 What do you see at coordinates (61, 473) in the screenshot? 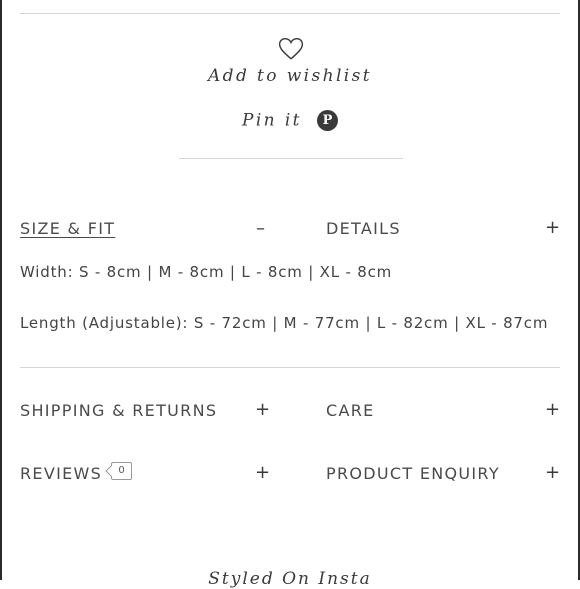
I see `tab-reviews: REVIEWS` at bounding box center [61, 473].